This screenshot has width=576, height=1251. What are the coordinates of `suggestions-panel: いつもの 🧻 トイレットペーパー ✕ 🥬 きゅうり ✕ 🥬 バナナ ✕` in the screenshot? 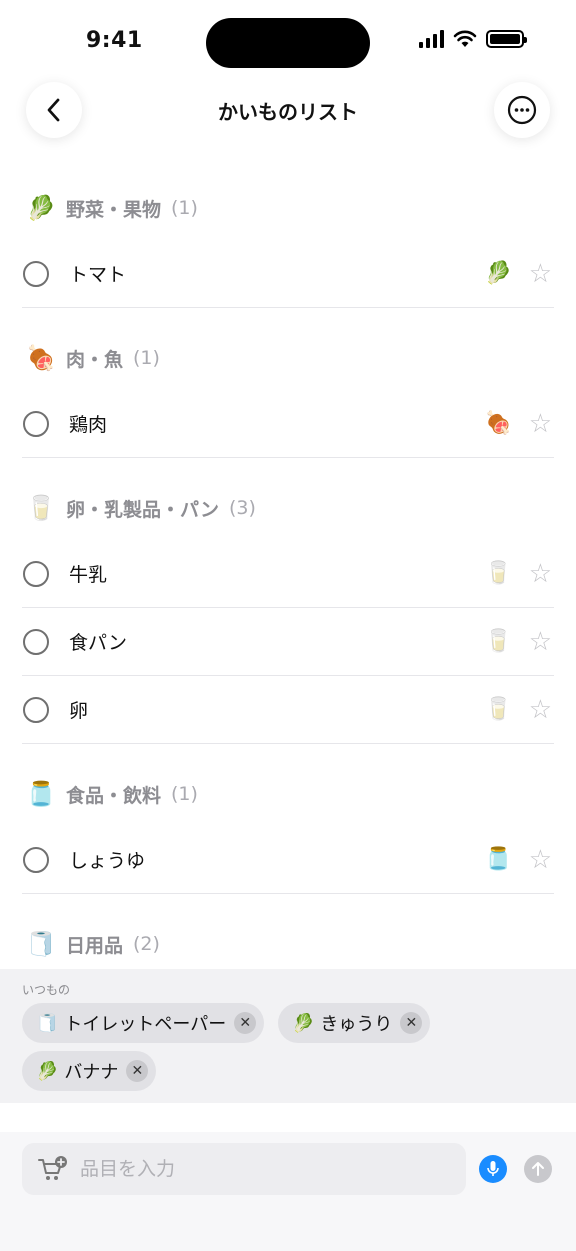 It's located at (288, 1036).